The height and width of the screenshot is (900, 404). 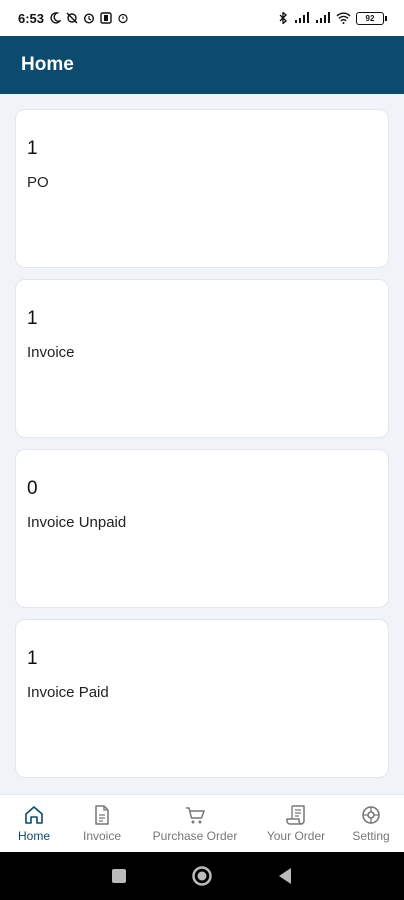 I want to click on nav-purchase-order-label: Purchase Order, so click(x=195, y=836).